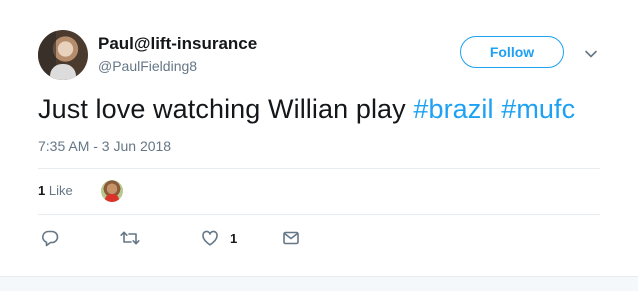  I want to click on reply-button, so click(50, 238).